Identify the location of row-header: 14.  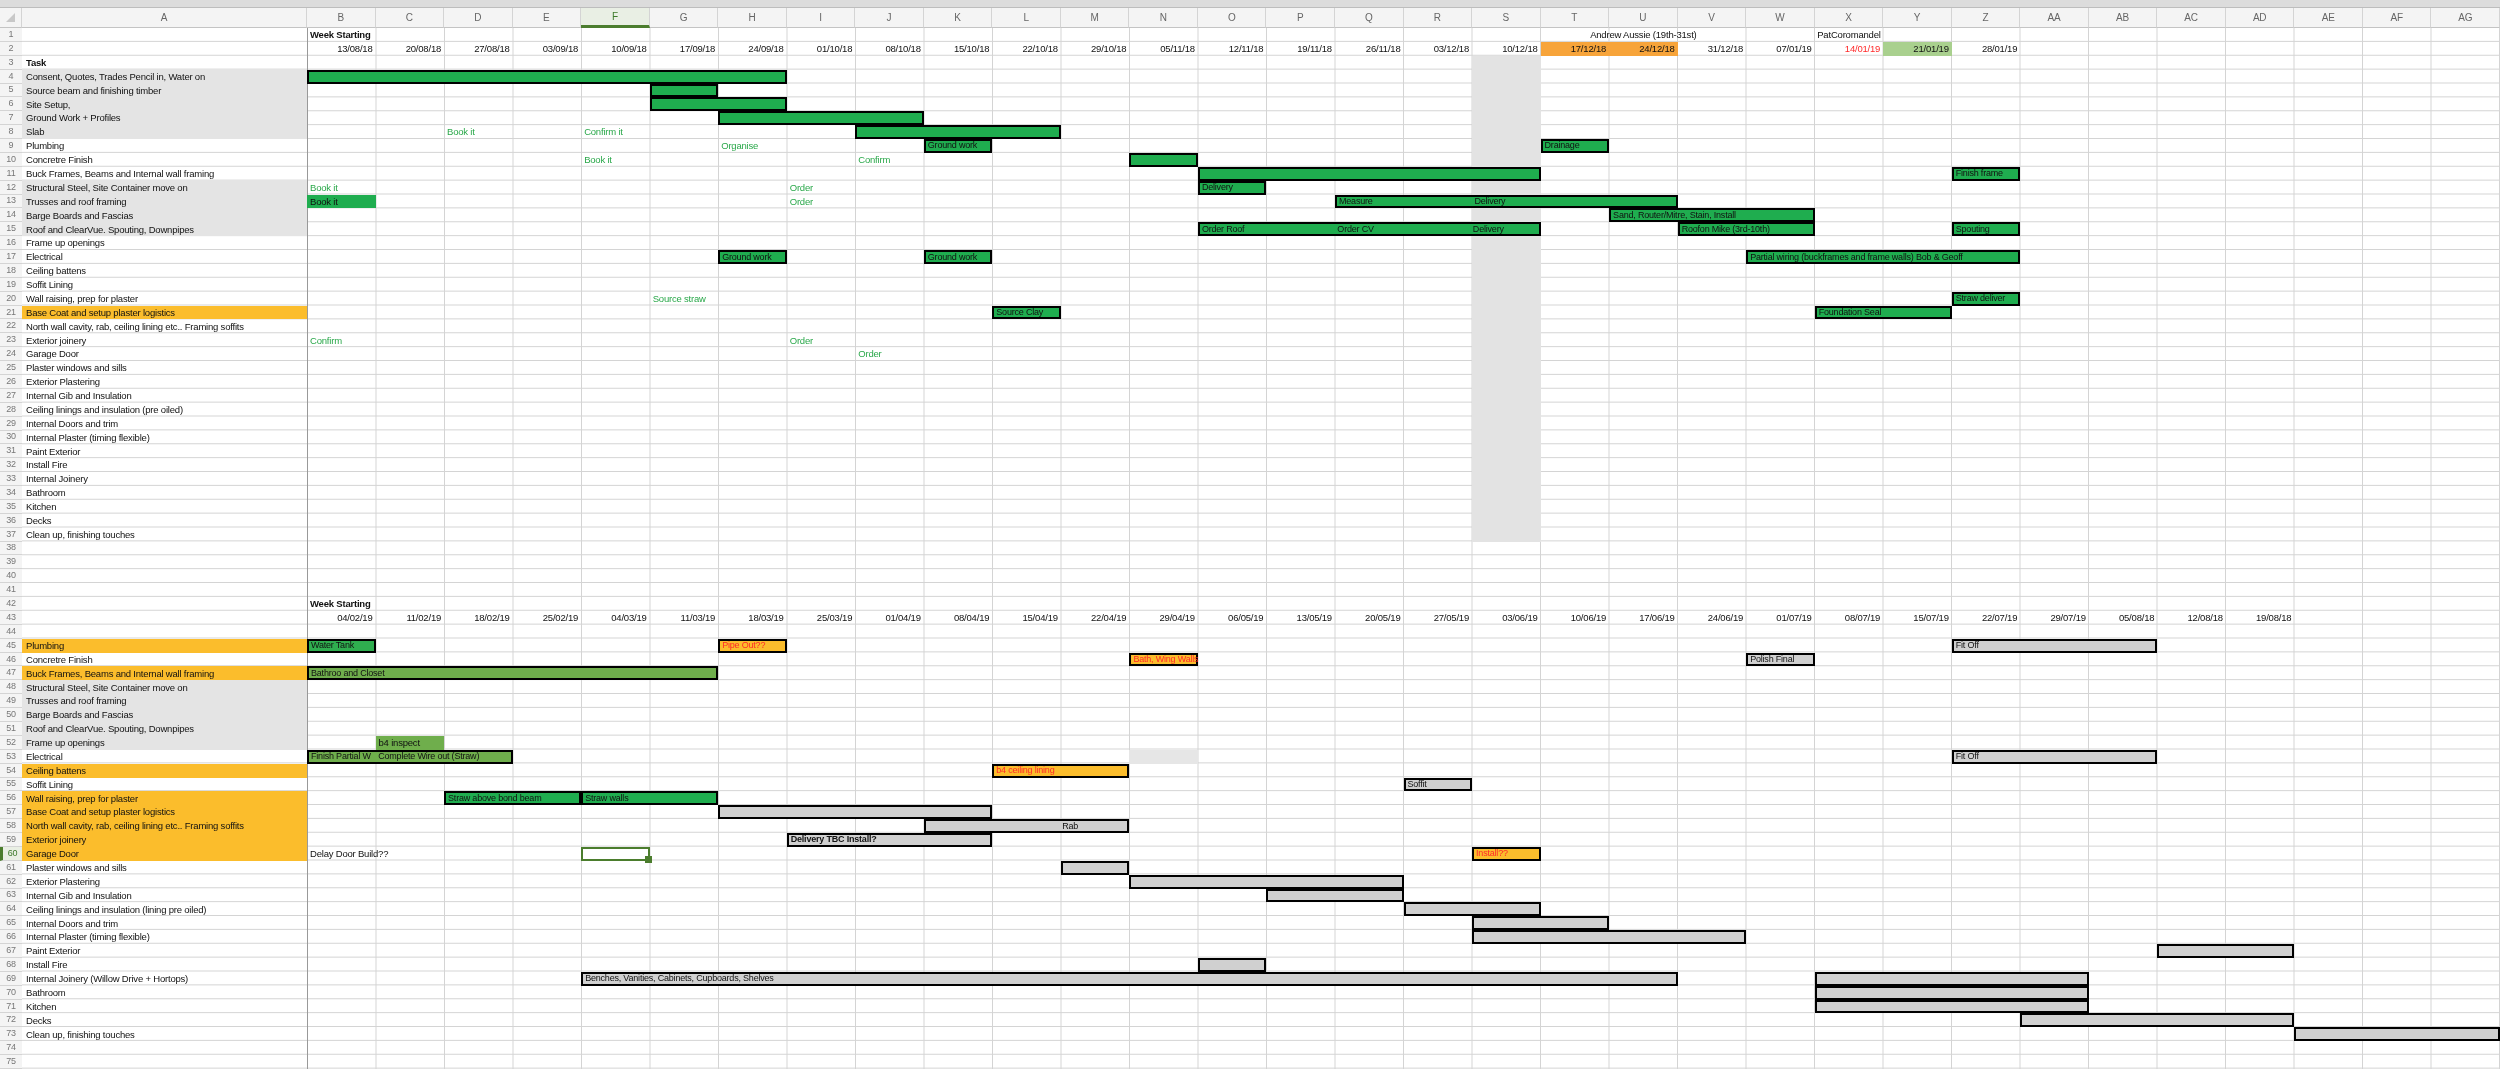
(11, 215).